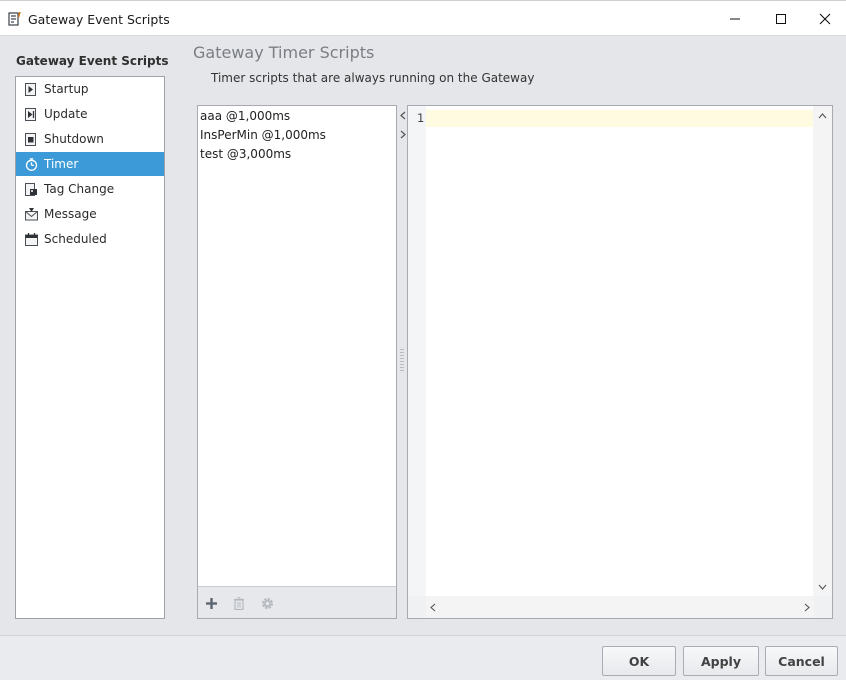 This screenshot has width=846, height=680. I want to click on chevron-up-icon, so click(822, 116).